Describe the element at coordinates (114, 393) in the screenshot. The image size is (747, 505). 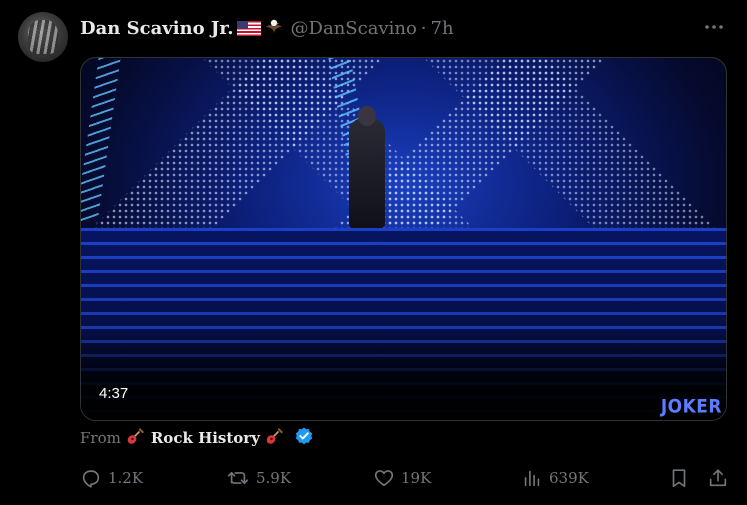
I see `video-duration: 4:37` at that location.